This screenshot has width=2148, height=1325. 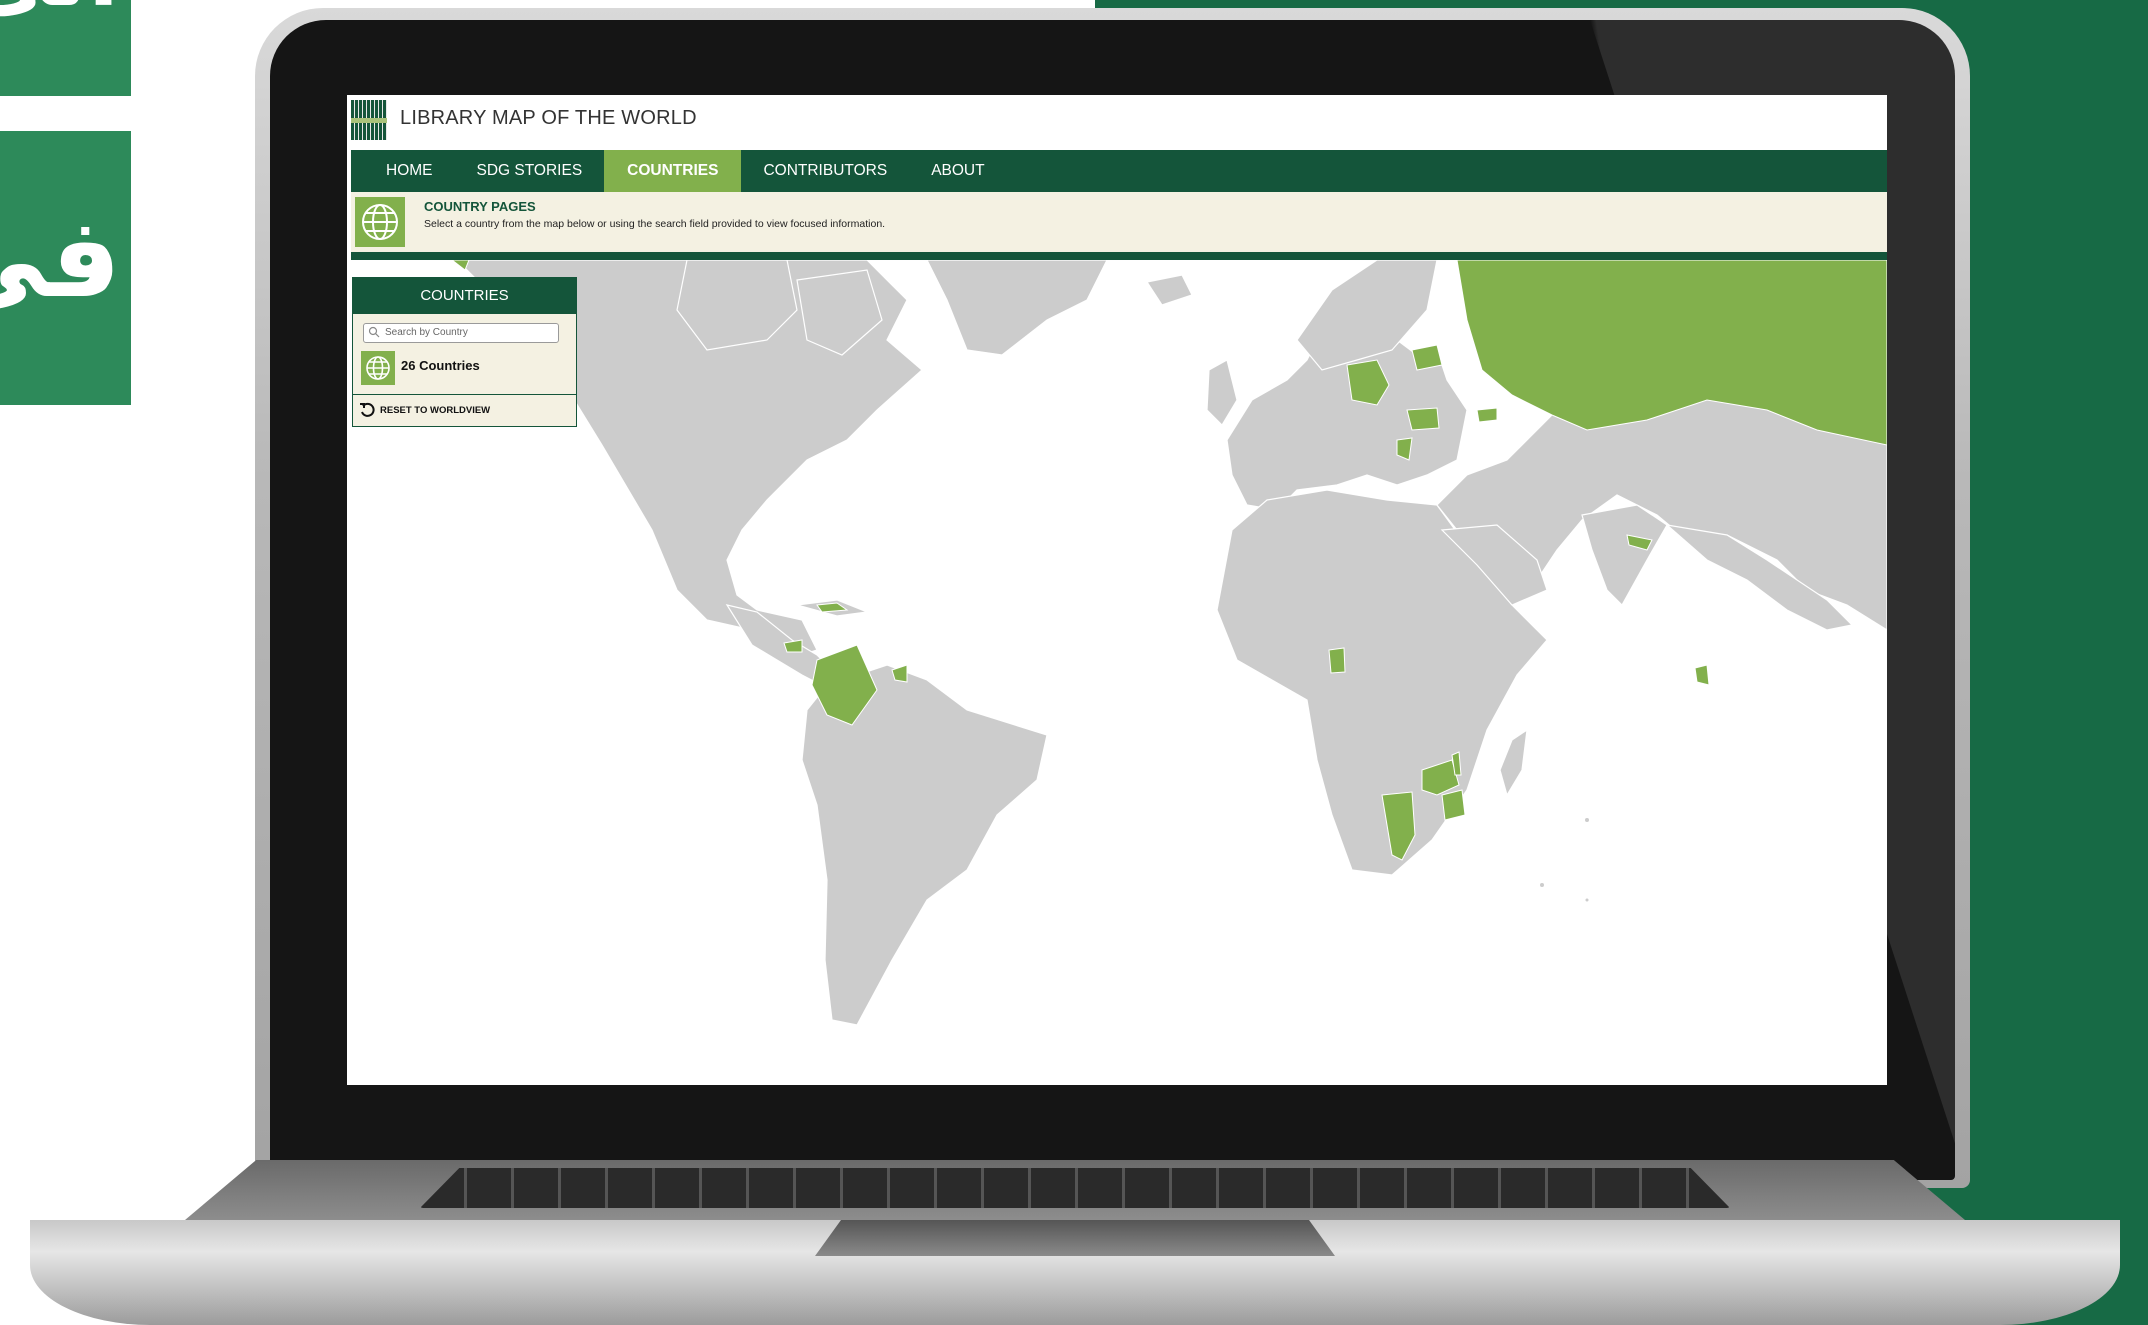 I want to click on laptop-base, so click(x=1075, y=1242).